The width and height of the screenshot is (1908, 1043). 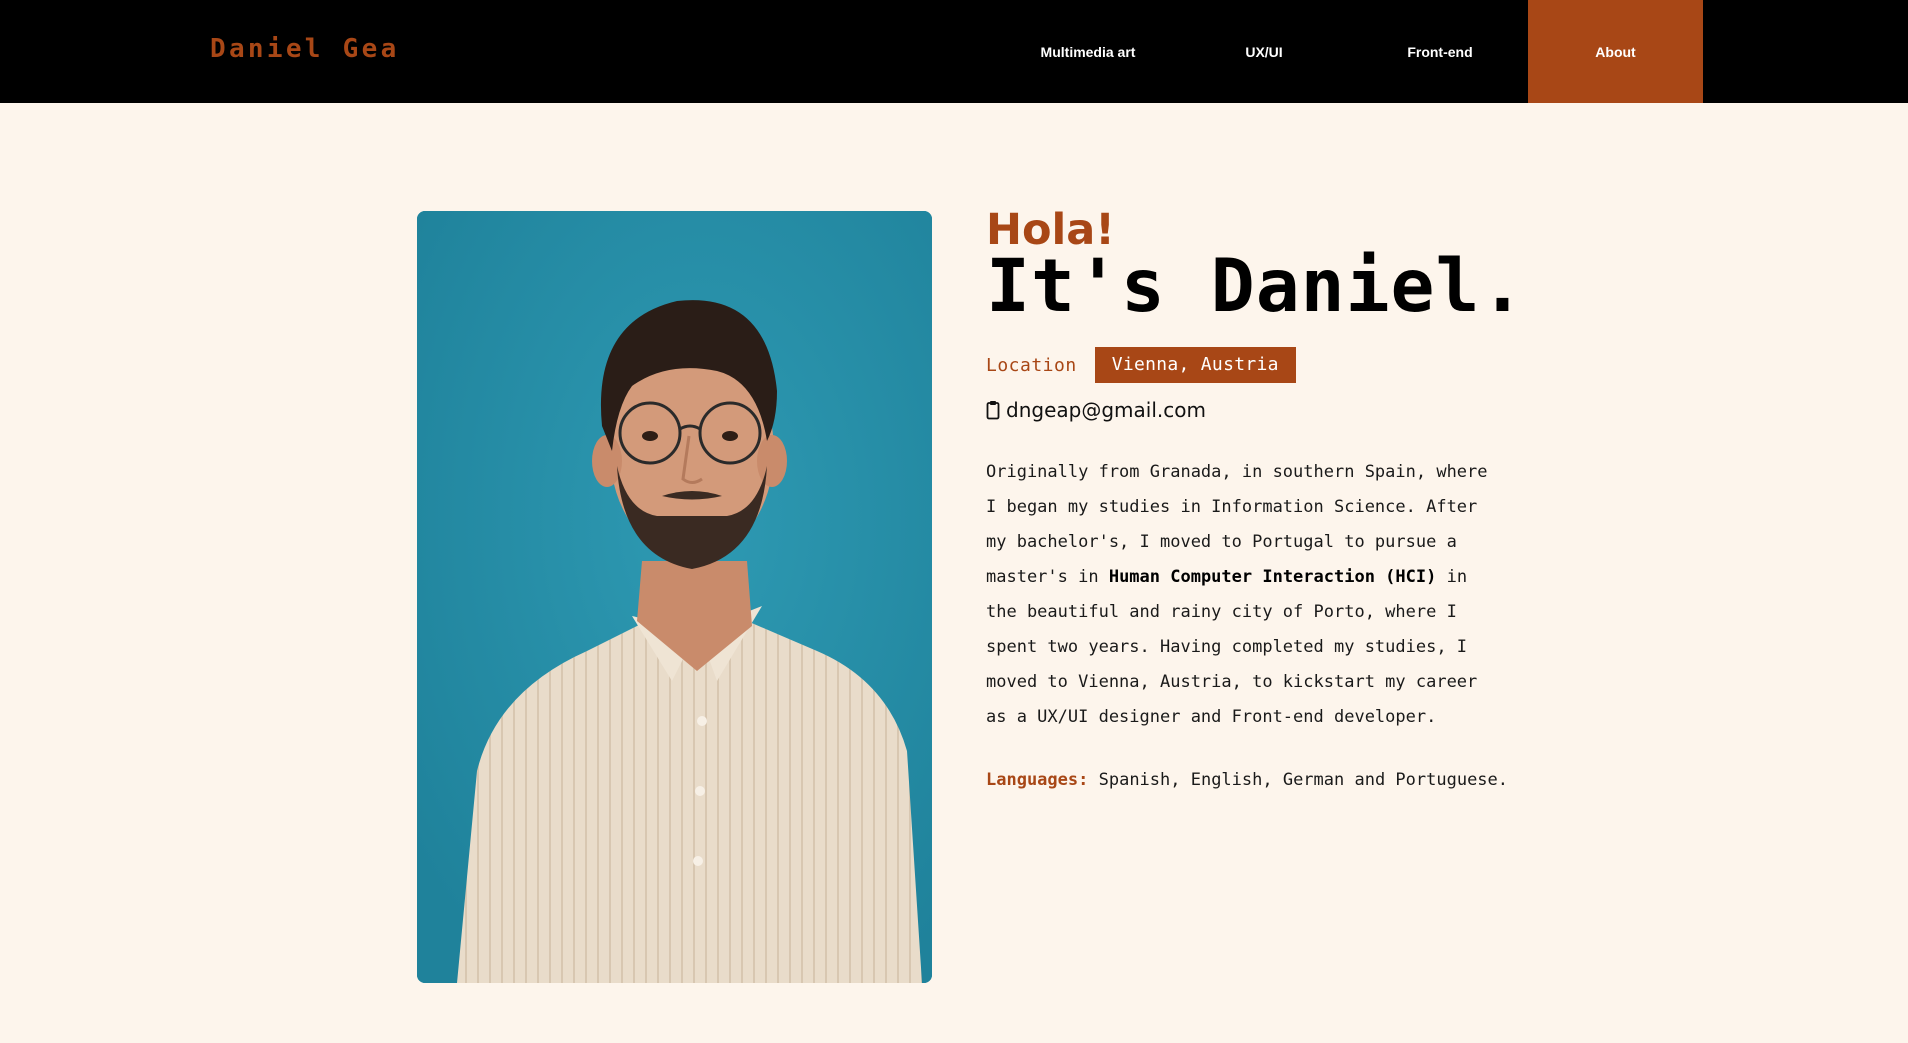 I want to click on location-badge: Vienna, Austria, so click(x=1195, y=365).